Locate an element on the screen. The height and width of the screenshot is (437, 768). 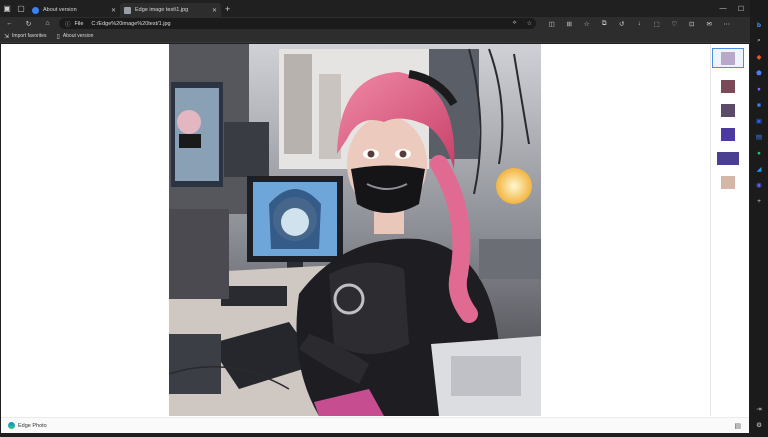
tab-about-version: About version ✕ is located at coordinates (74, 10).